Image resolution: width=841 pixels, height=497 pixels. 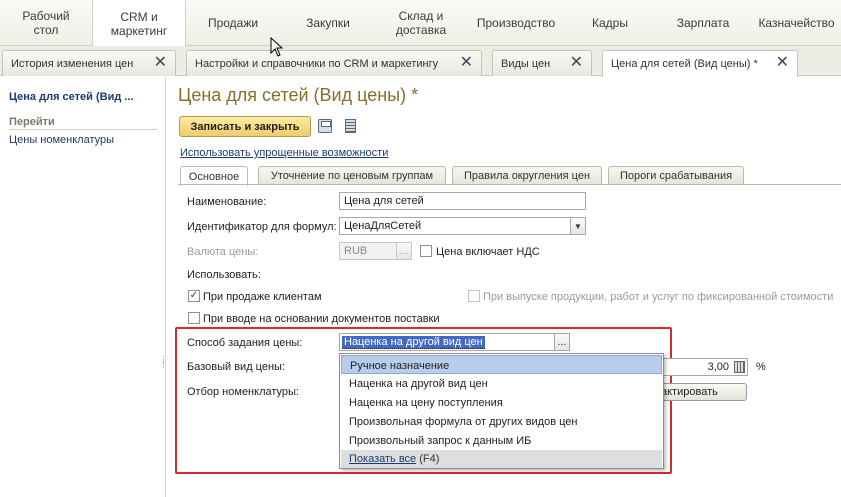 I want to click on production-checkbox, so click(x=474, y=296).